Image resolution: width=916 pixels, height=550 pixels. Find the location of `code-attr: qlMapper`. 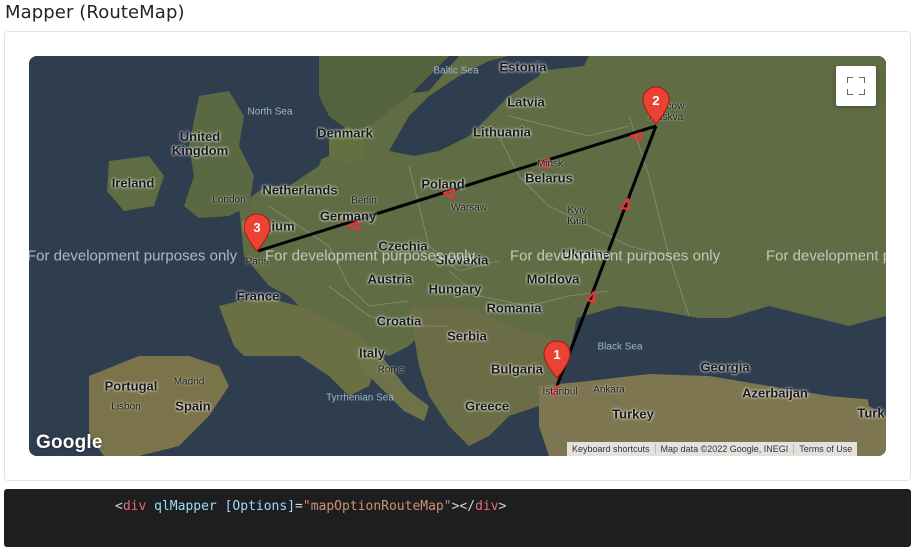

code-attr: qlMapper is located at coordinates (185, 506).